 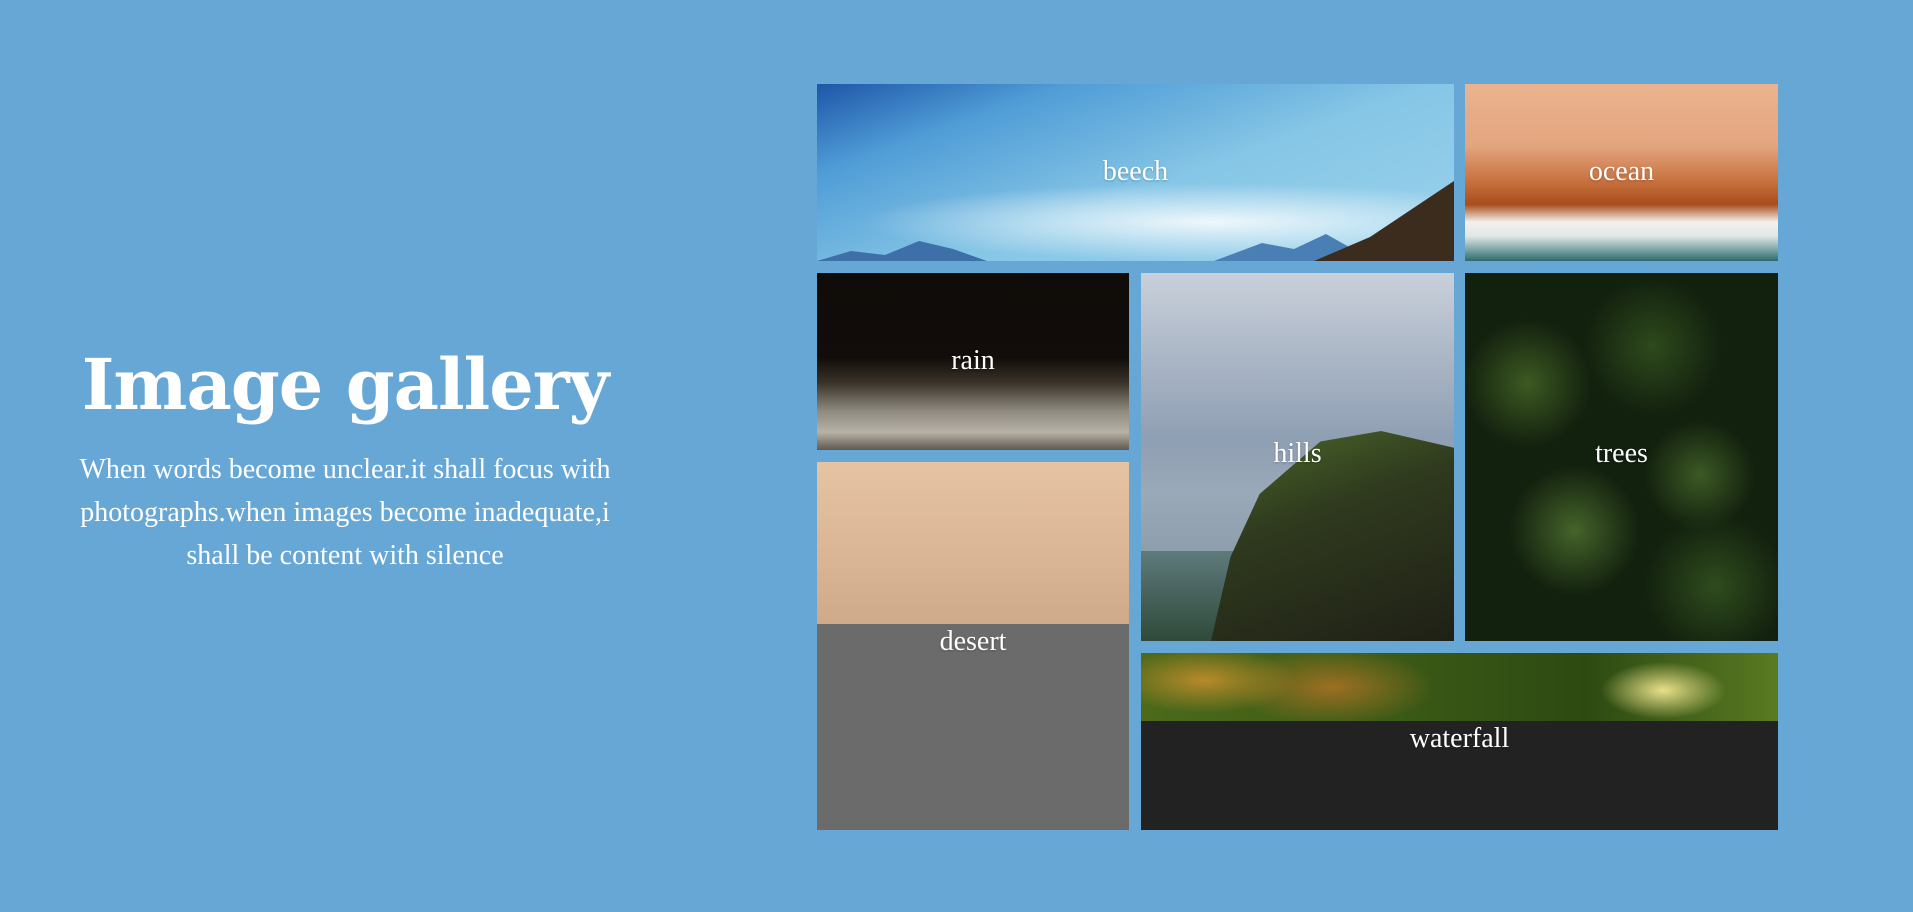 What do you see at coordinates (902, 251) in the screenshot?
I see `mountain-shape` at bounding box center [902, 251].